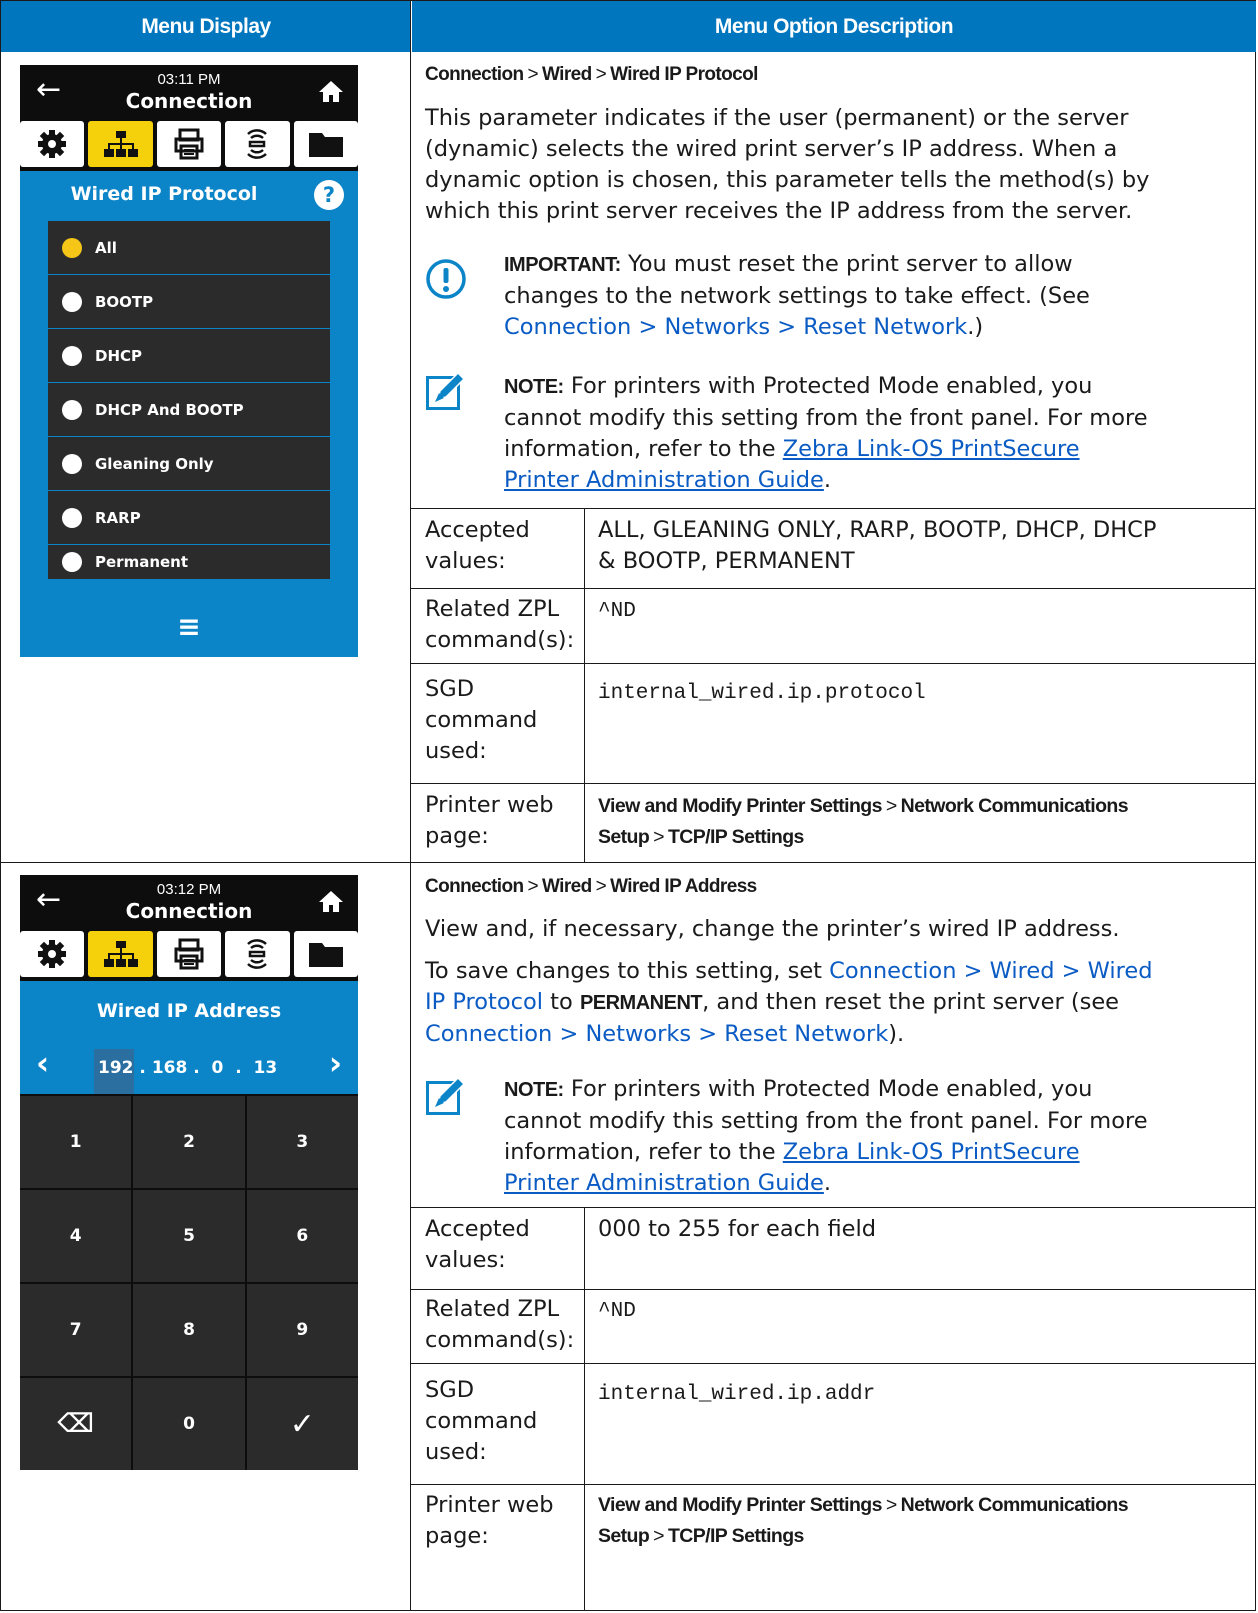  What do you see at coordinates (499, 625) in the screenshot?
I see `related-zpl-label: Related ZPL command(s):` at bounding box center [499, 625].